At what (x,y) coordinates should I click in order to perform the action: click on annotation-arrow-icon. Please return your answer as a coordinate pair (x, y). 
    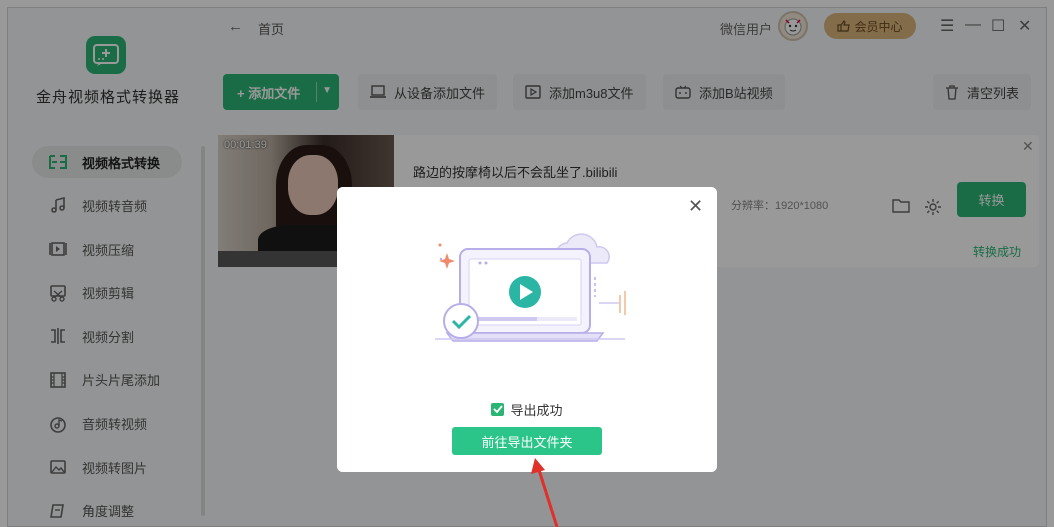
    Looking at the image, I should click on (545, 492).